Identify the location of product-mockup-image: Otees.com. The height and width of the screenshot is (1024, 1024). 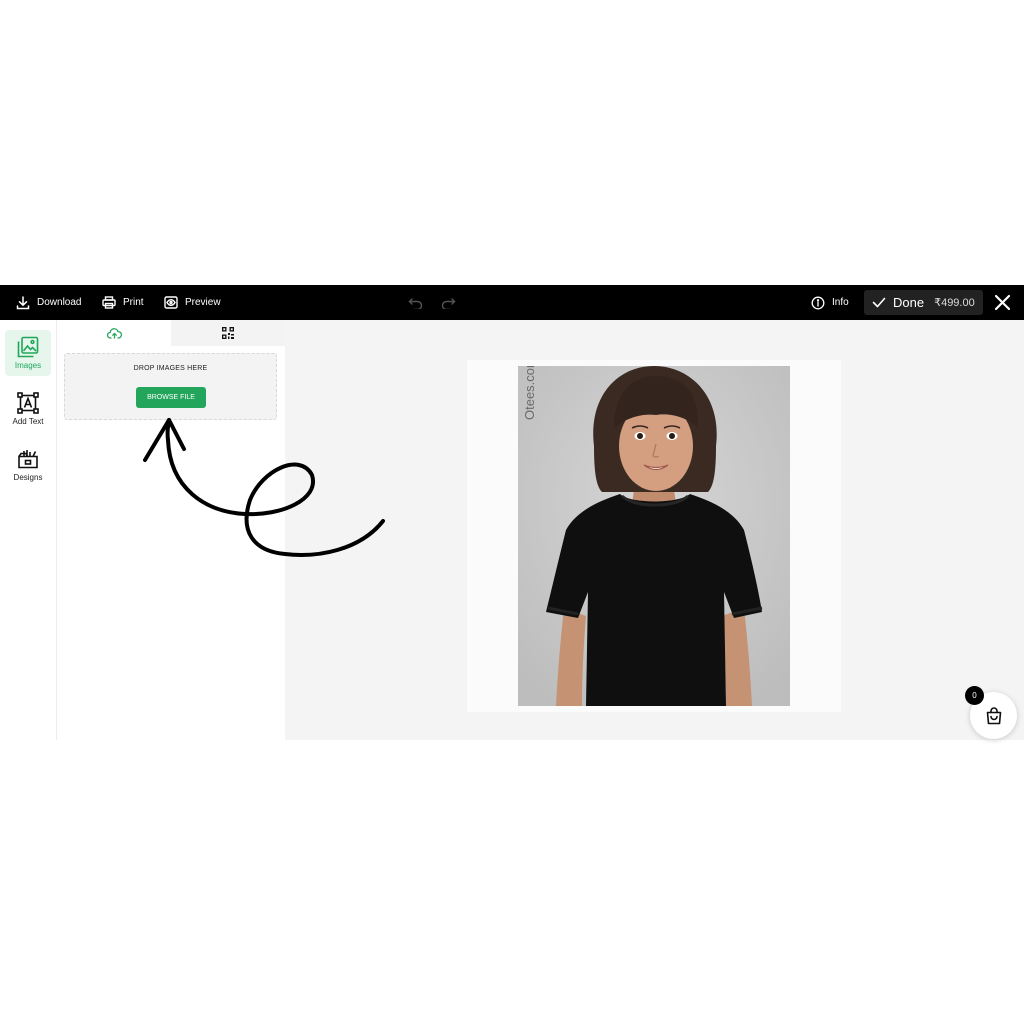
(654, 536).